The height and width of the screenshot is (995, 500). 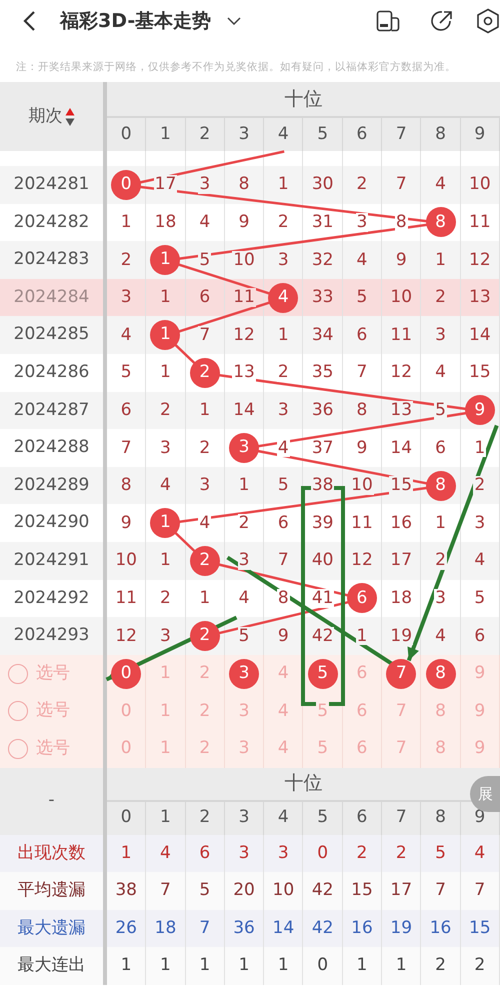 What do you see at coordinates (51, 297) in the screenshot?
I see `issue-number: 2024284` at bounding box center [51, 297].